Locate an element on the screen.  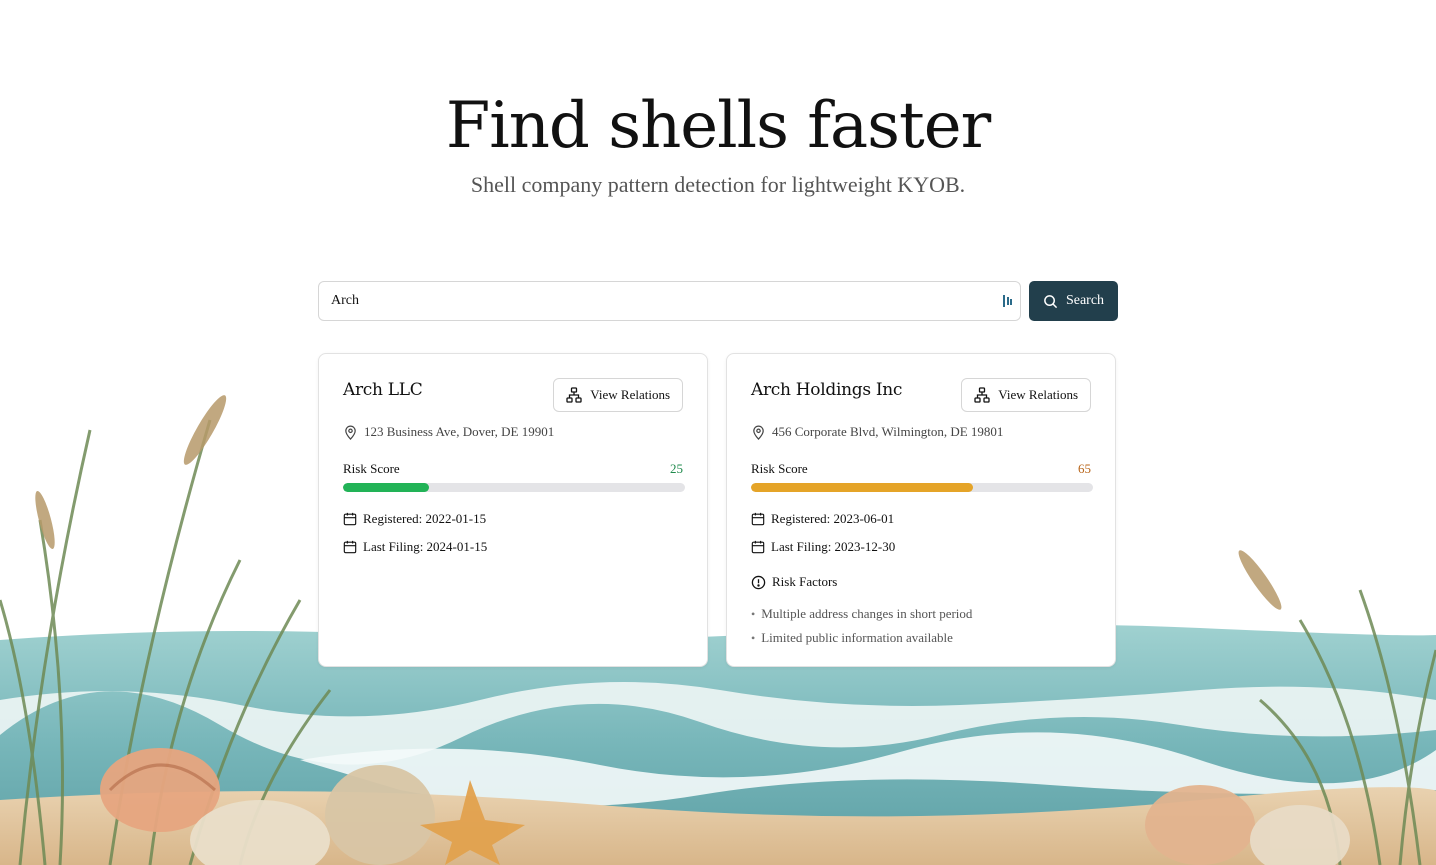
search-button: Search is located at coordinates (1073, 301).